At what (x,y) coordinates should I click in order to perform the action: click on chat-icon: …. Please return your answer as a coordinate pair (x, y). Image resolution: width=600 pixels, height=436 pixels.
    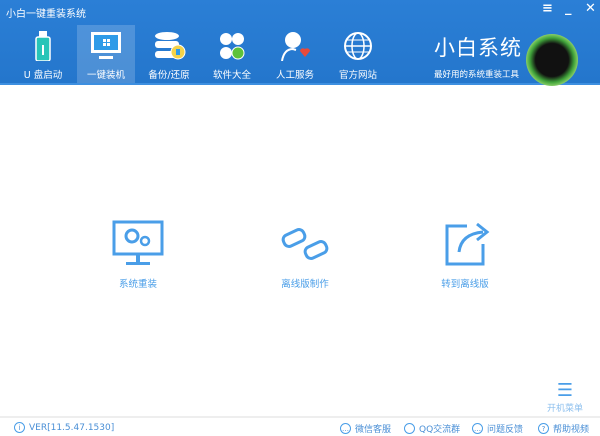
    Looking at the image, I should click on (477, 428).